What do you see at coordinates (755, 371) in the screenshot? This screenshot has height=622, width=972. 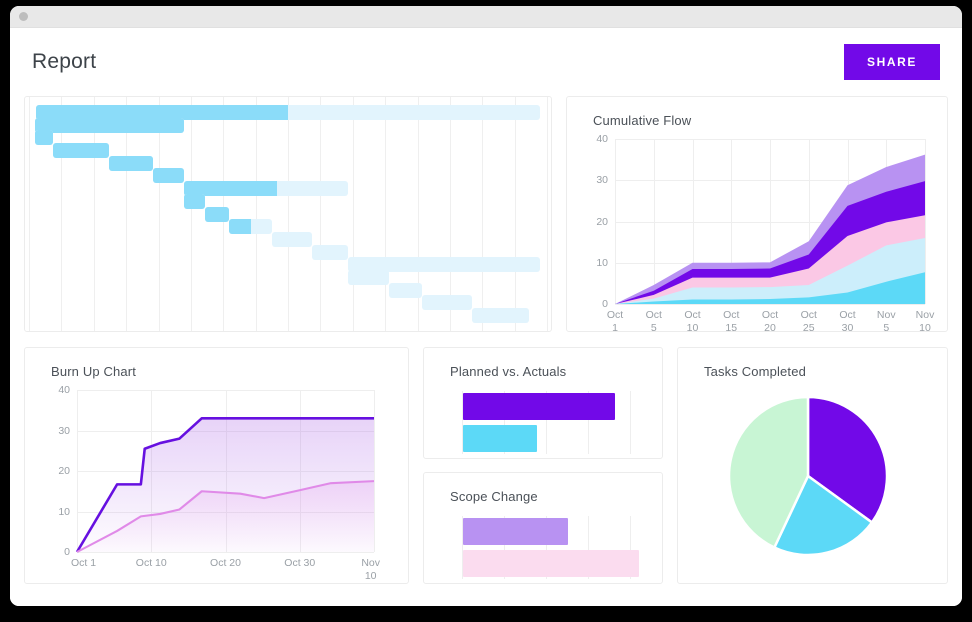 I see `tasks-completed-title: Tasks Completed` at bounding box center [755, 371].